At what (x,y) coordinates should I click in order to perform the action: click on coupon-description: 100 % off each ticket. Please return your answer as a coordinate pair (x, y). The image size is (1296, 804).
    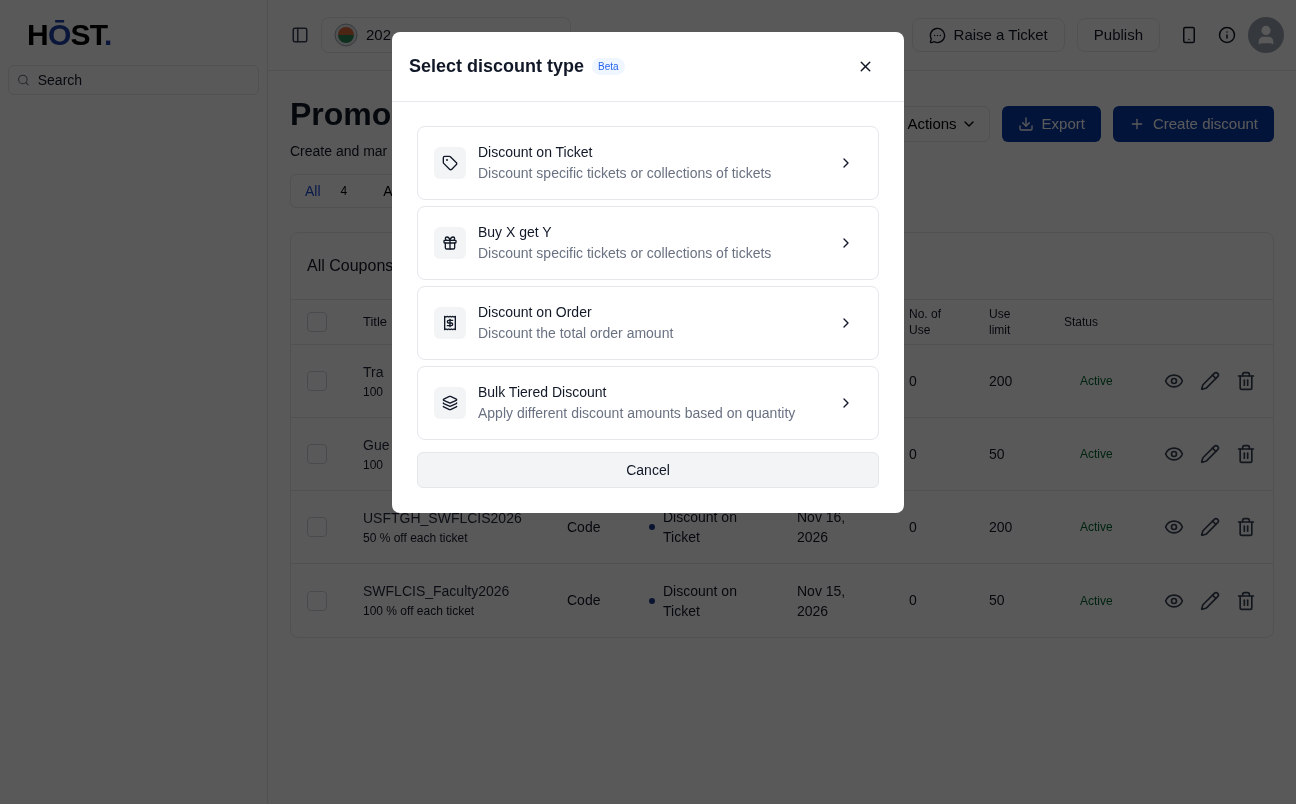
    Looking at the image, I should click on (419, 611).